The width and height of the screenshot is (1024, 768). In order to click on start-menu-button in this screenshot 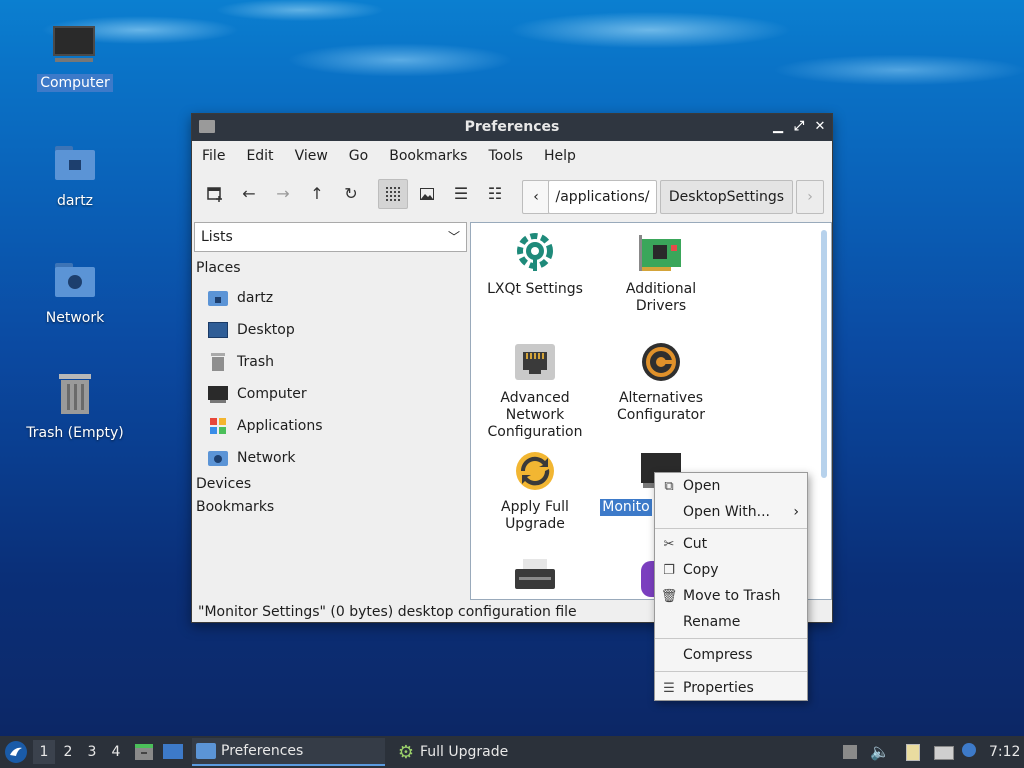, I will do `click(16, 752)`.